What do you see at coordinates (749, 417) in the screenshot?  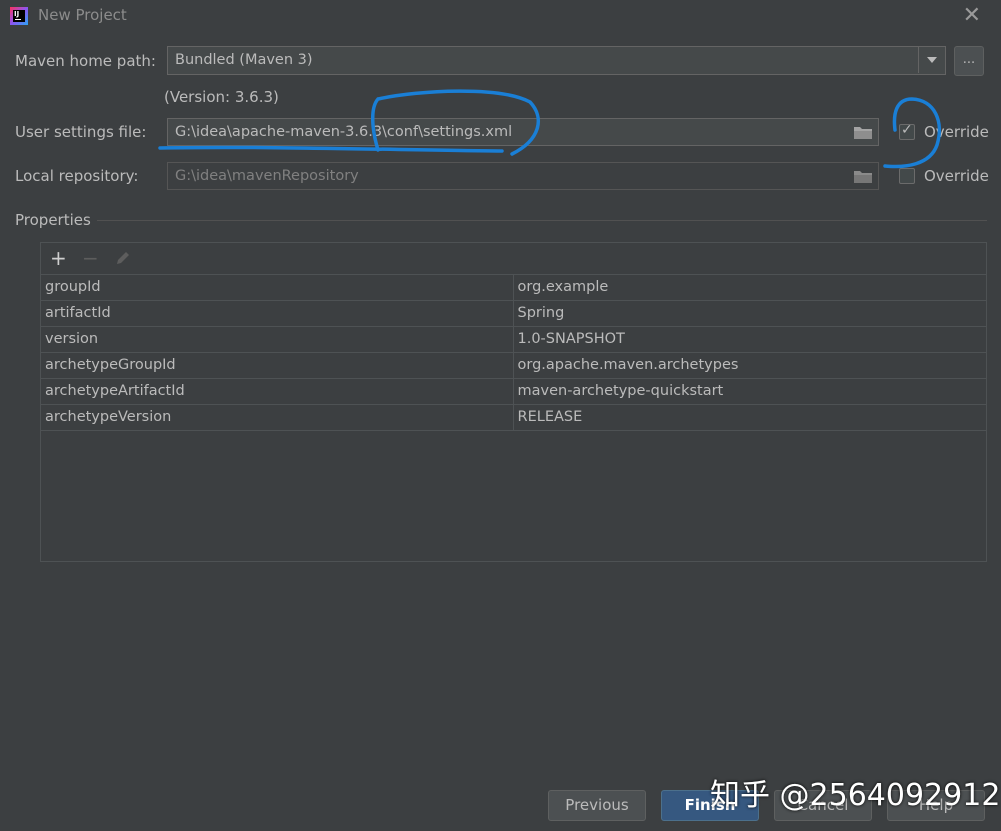 I see `property-value: RELEASE` at bounding box center [749, 417].